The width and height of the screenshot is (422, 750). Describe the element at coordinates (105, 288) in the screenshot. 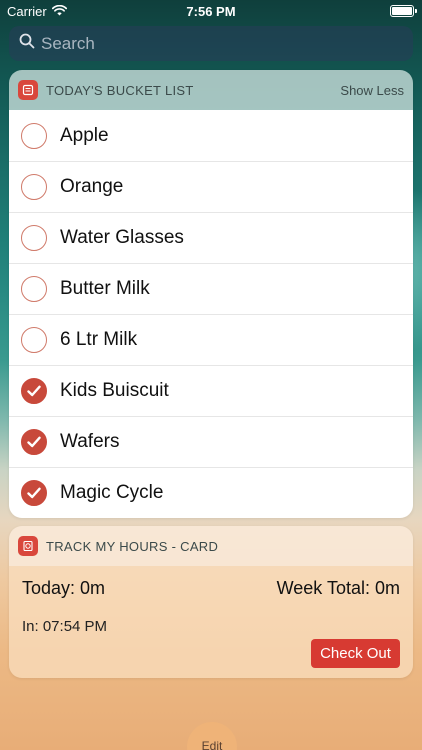

I see `item-label: Butter Milk` at that location.